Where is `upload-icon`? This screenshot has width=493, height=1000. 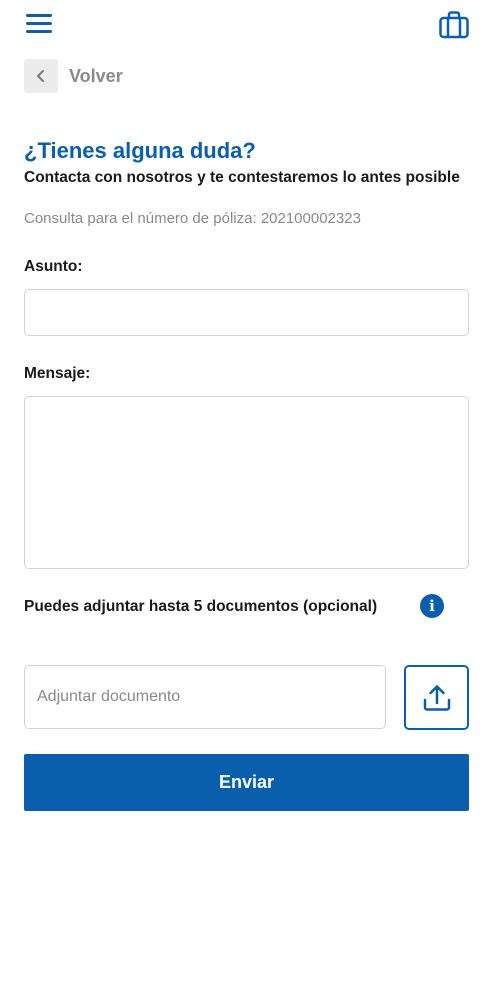
upload-icon is located at coordinates (436, 697).